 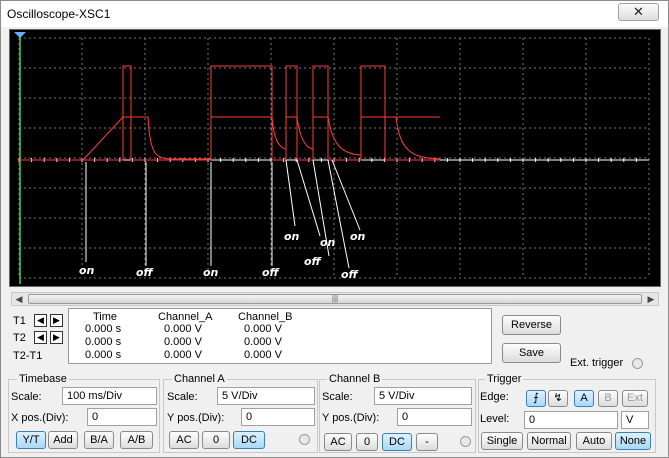 I want to click on channel-b-title: Channel B, so click(x=355, y=379).